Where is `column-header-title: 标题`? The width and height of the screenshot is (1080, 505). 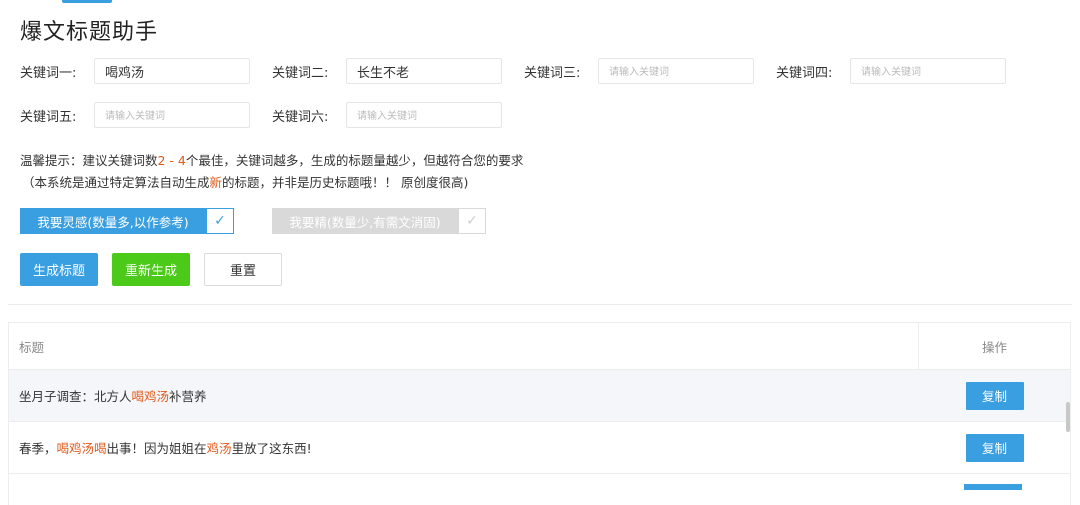
column-header-title: 标题 is located at coordinates (464, 346).